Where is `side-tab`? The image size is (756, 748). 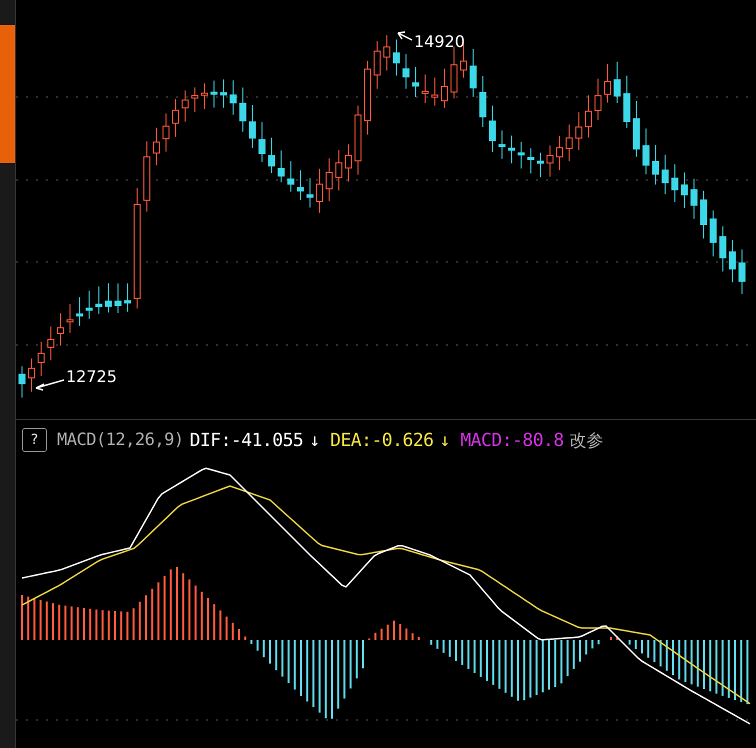
side-tab is located at coordinates (7, 94).